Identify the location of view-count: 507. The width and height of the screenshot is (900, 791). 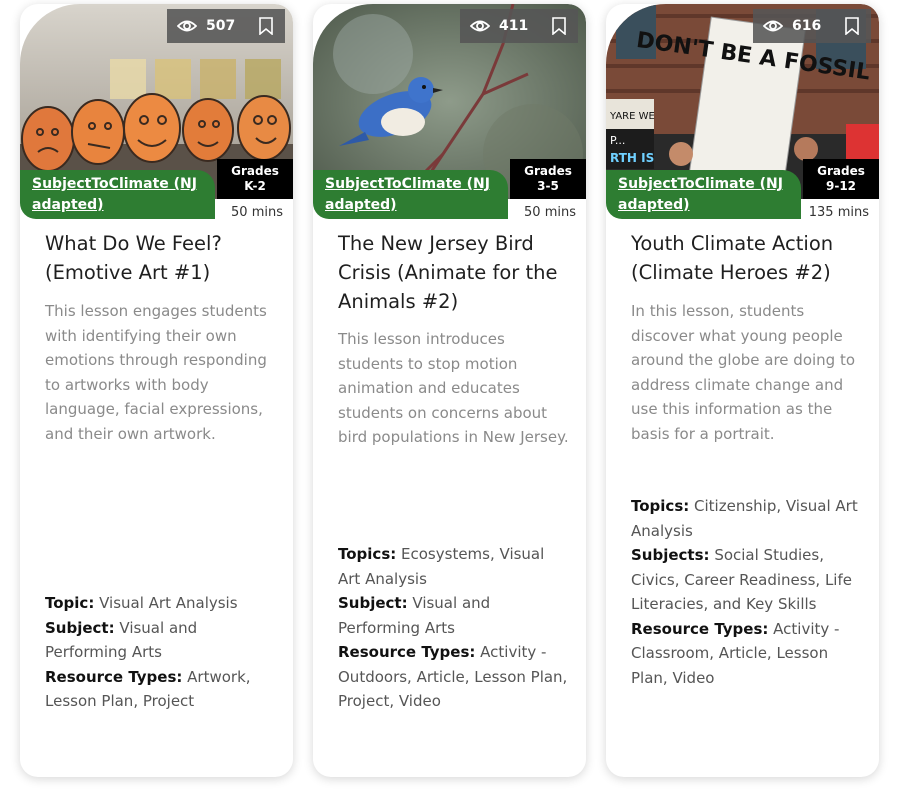
(221, 26).